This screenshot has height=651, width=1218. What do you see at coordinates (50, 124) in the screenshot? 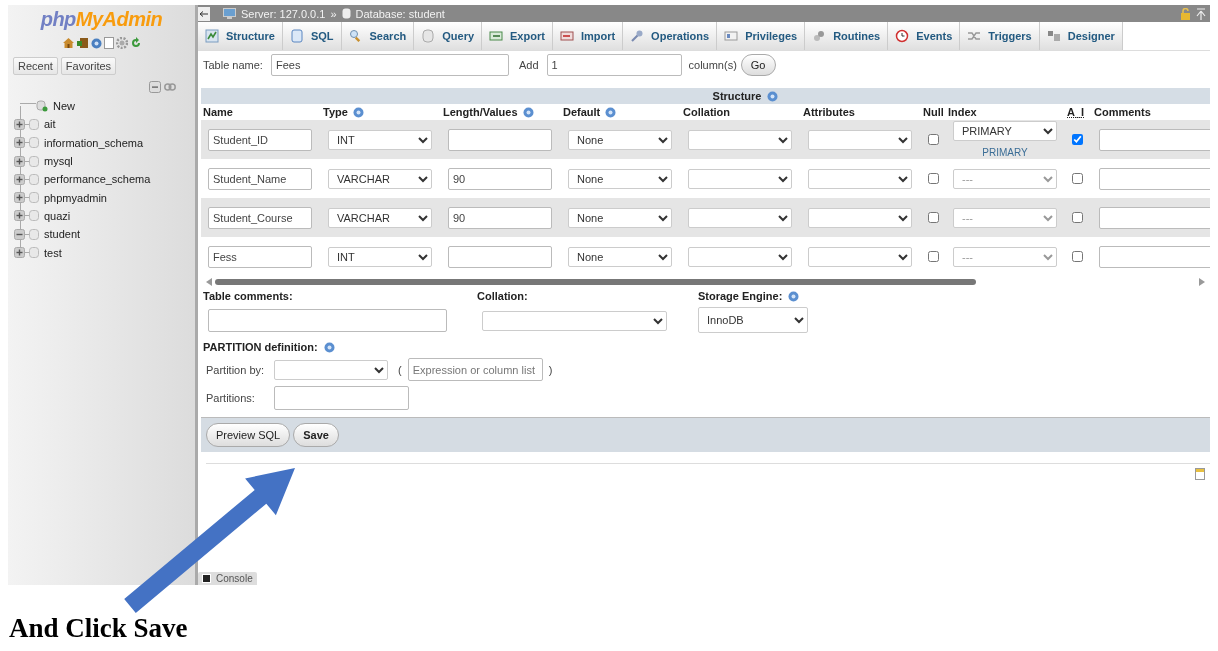
I see `tree-item: ait` at bounding box center [50, 124].